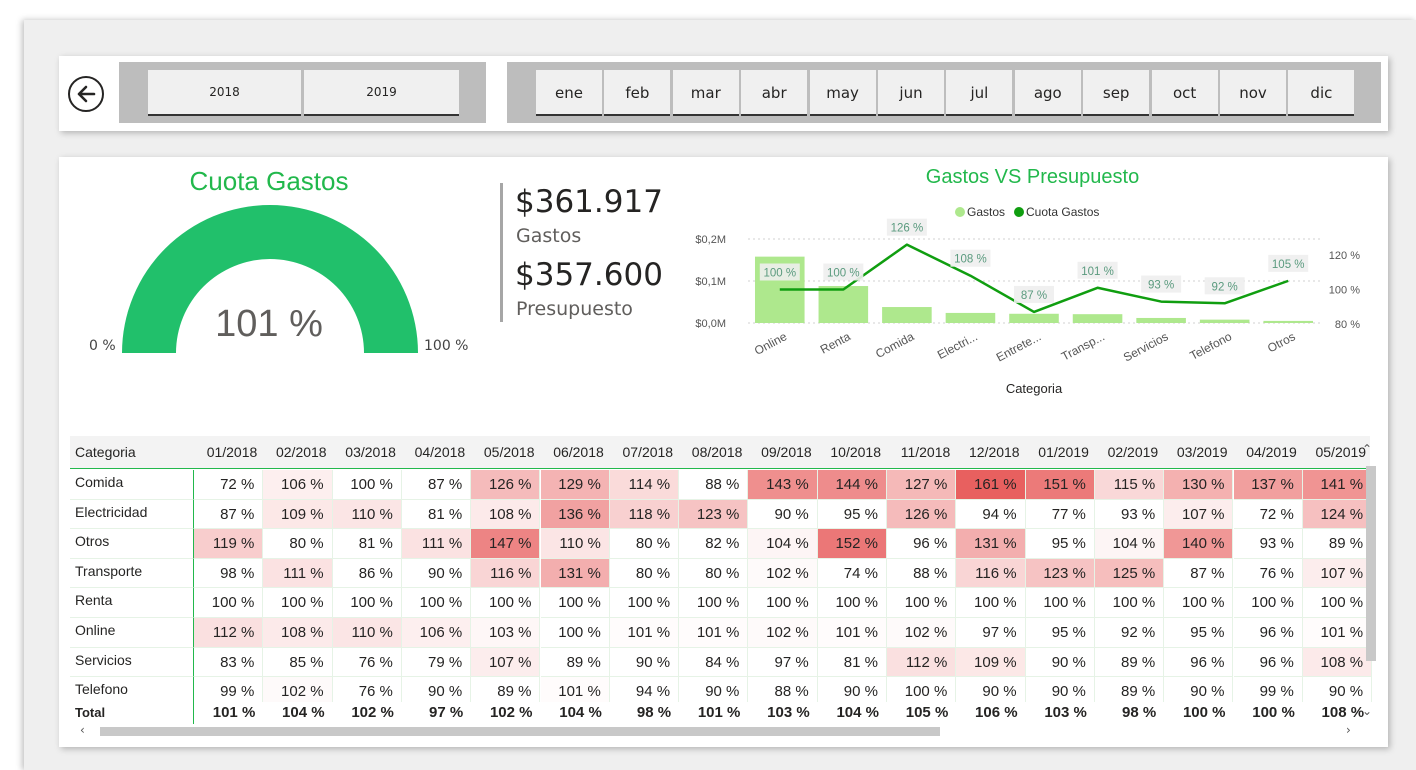  I want to click on table-cell: 96 %, so click(922, 544).